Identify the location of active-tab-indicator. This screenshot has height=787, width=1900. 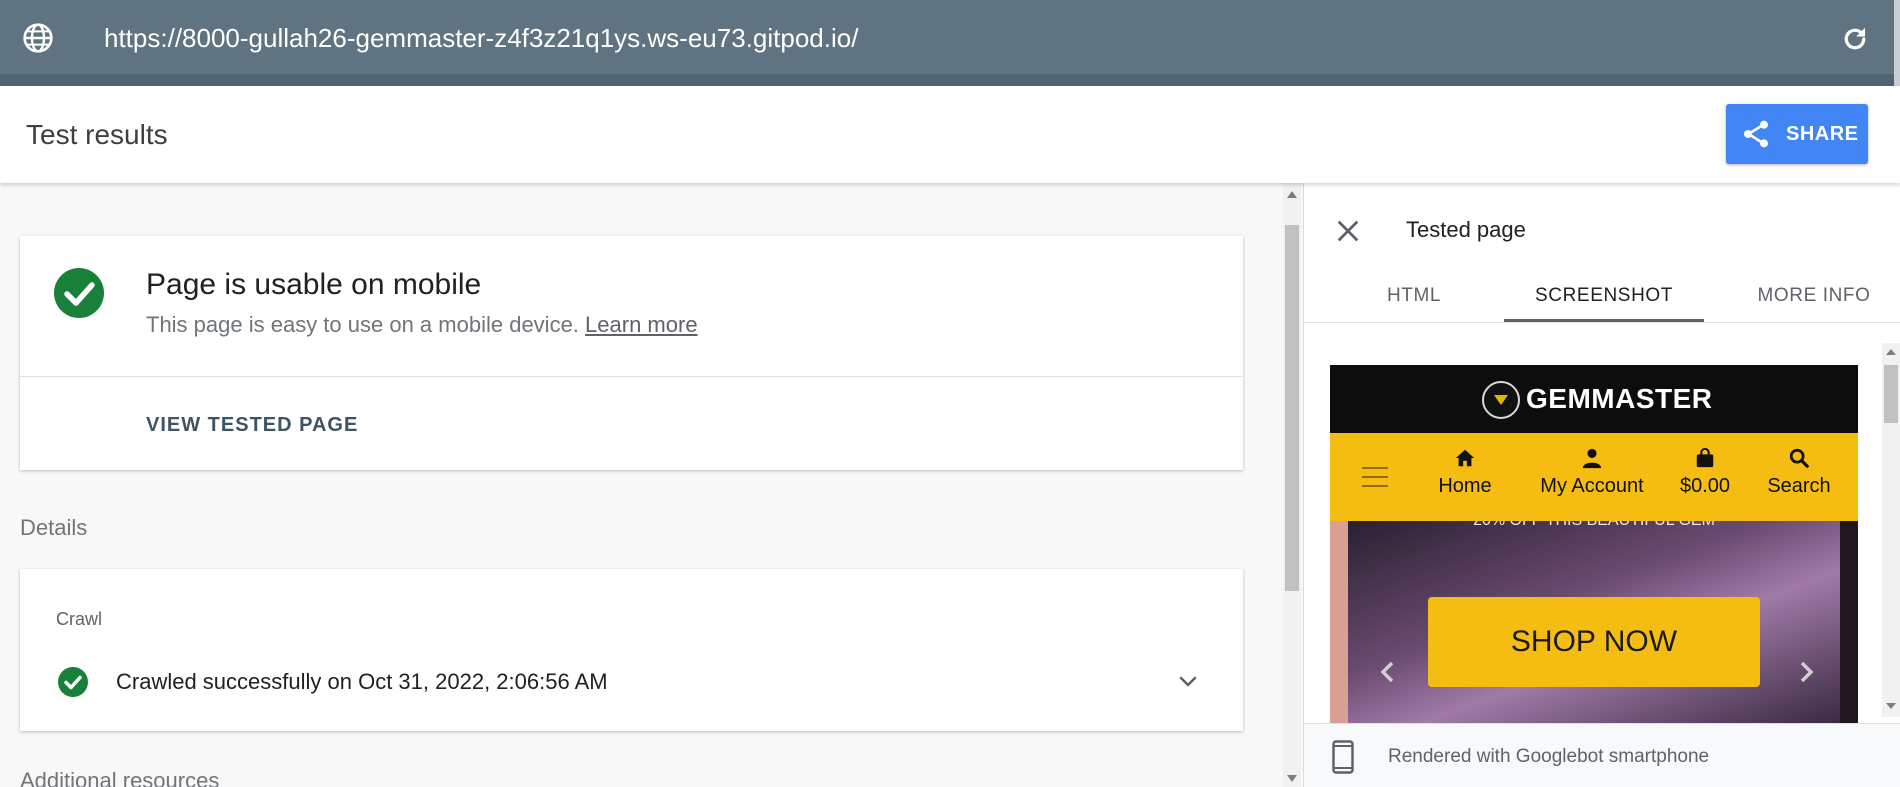
(1604, 320).